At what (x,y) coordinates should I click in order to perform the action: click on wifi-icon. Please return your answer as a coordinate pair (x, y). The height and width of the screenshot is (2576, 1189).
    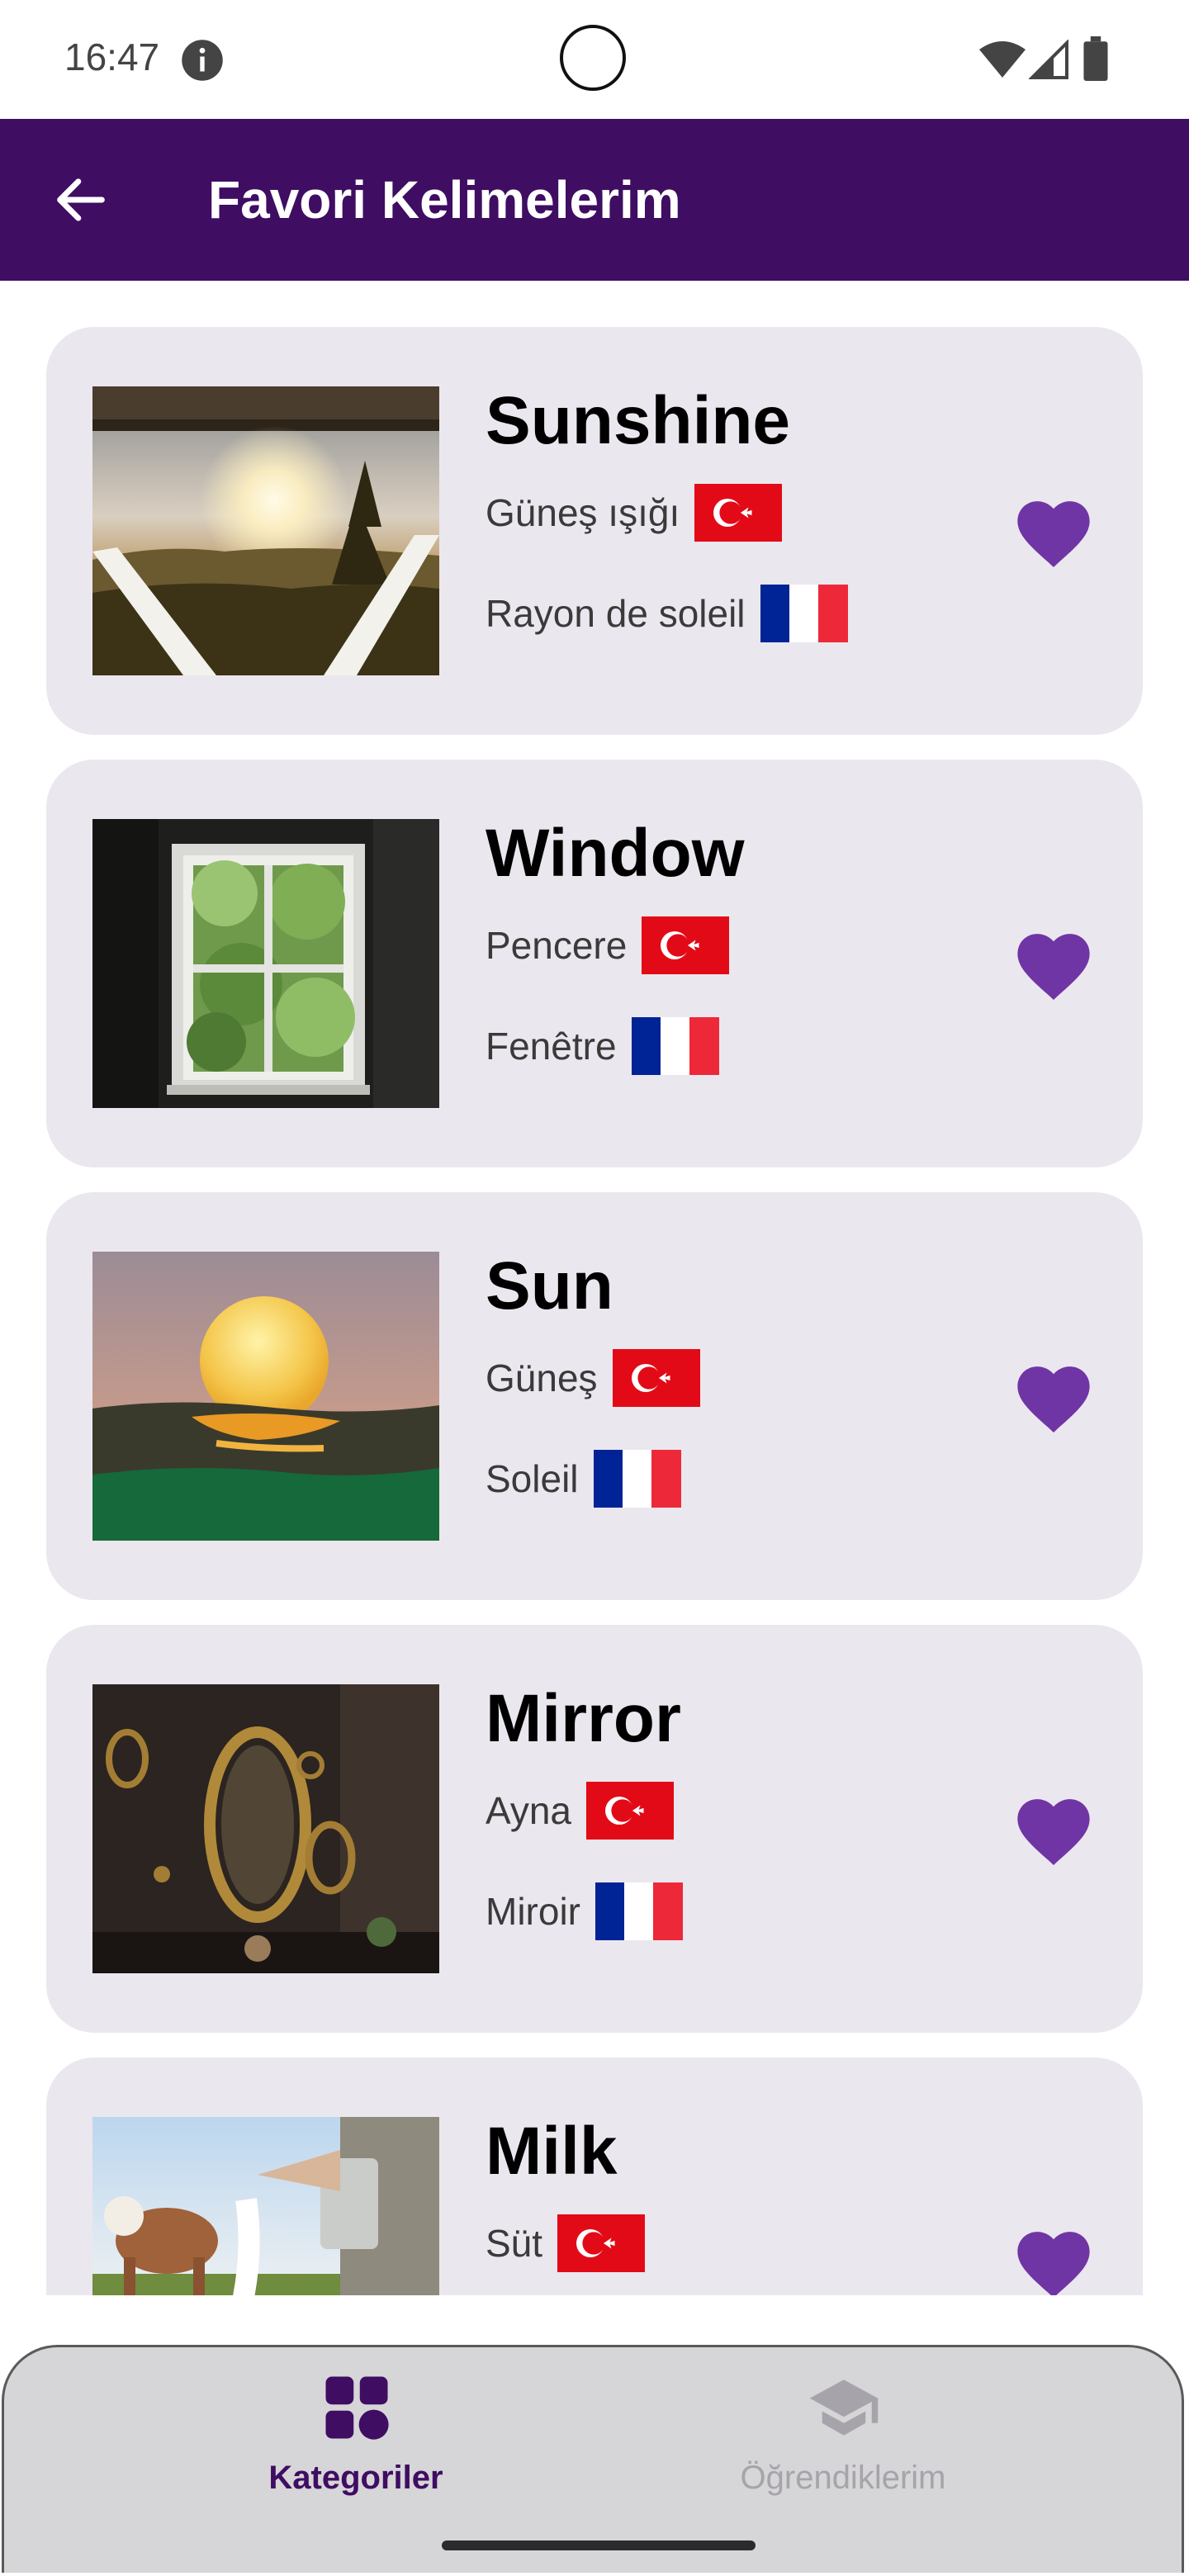
    Looking at the image, I should click on (1002, 59).